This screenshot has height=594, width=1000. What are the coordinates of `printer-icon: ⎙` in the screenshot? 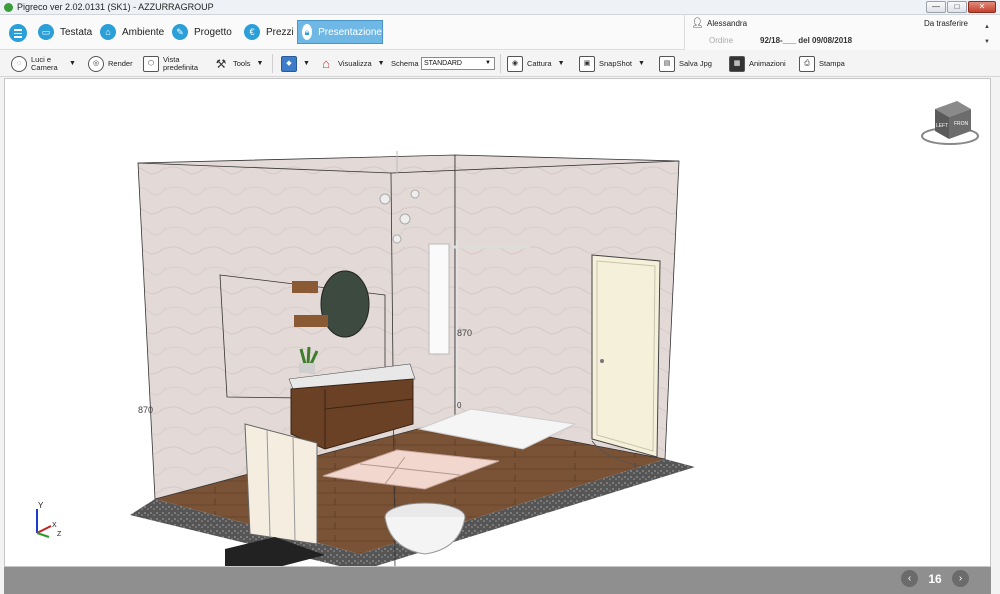 It's located at (807, 63).